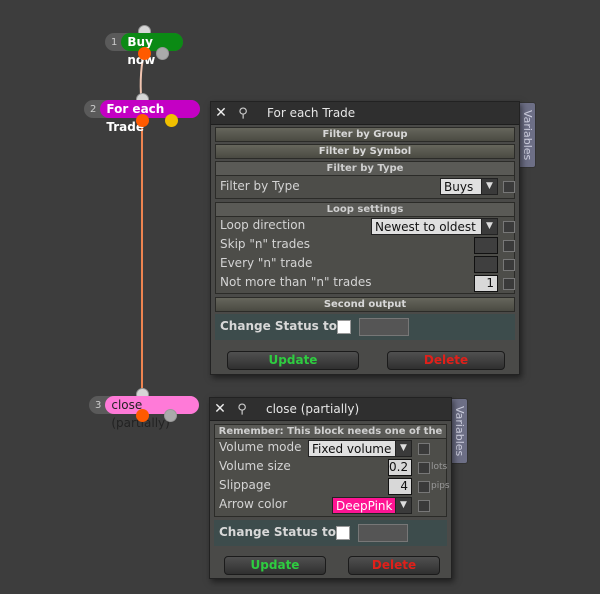  I want to click on loop-direction-row: Loop direction Newest to oldest ▼, so click(365, 226).